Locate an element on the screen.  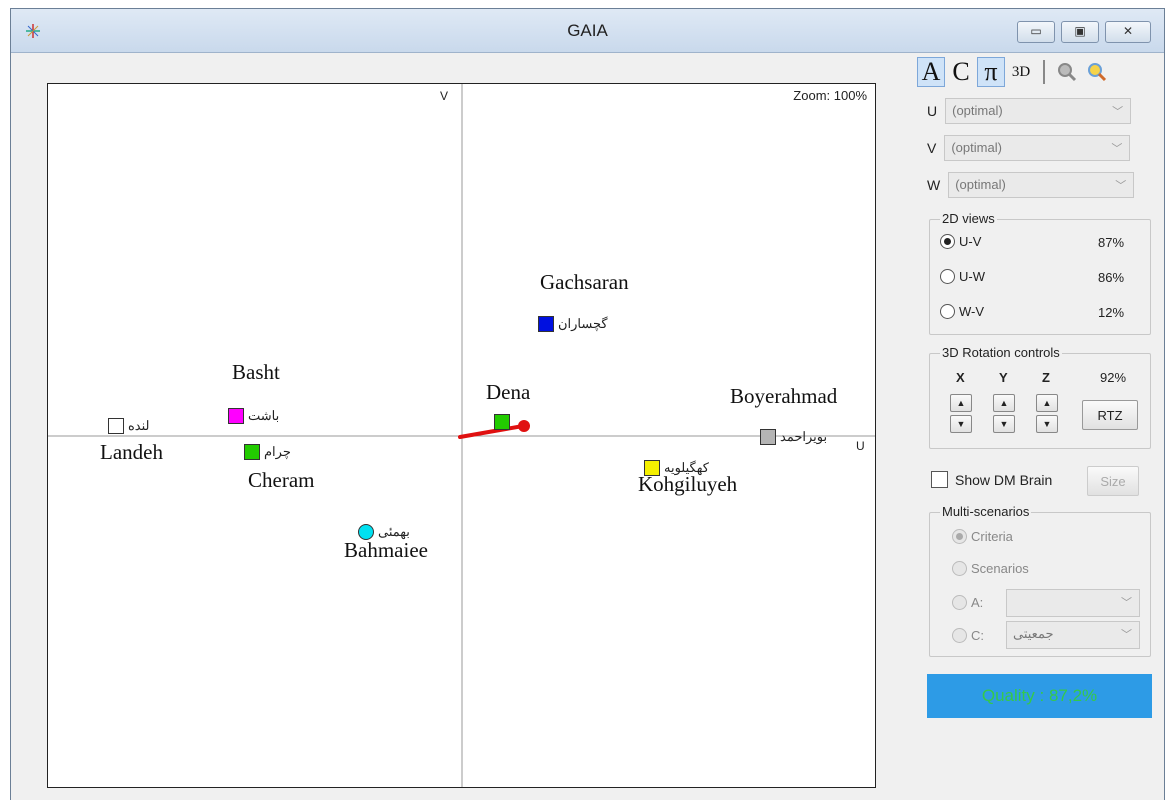
zoom-label: Zoom: 100% is located at coordinates (830, 95).